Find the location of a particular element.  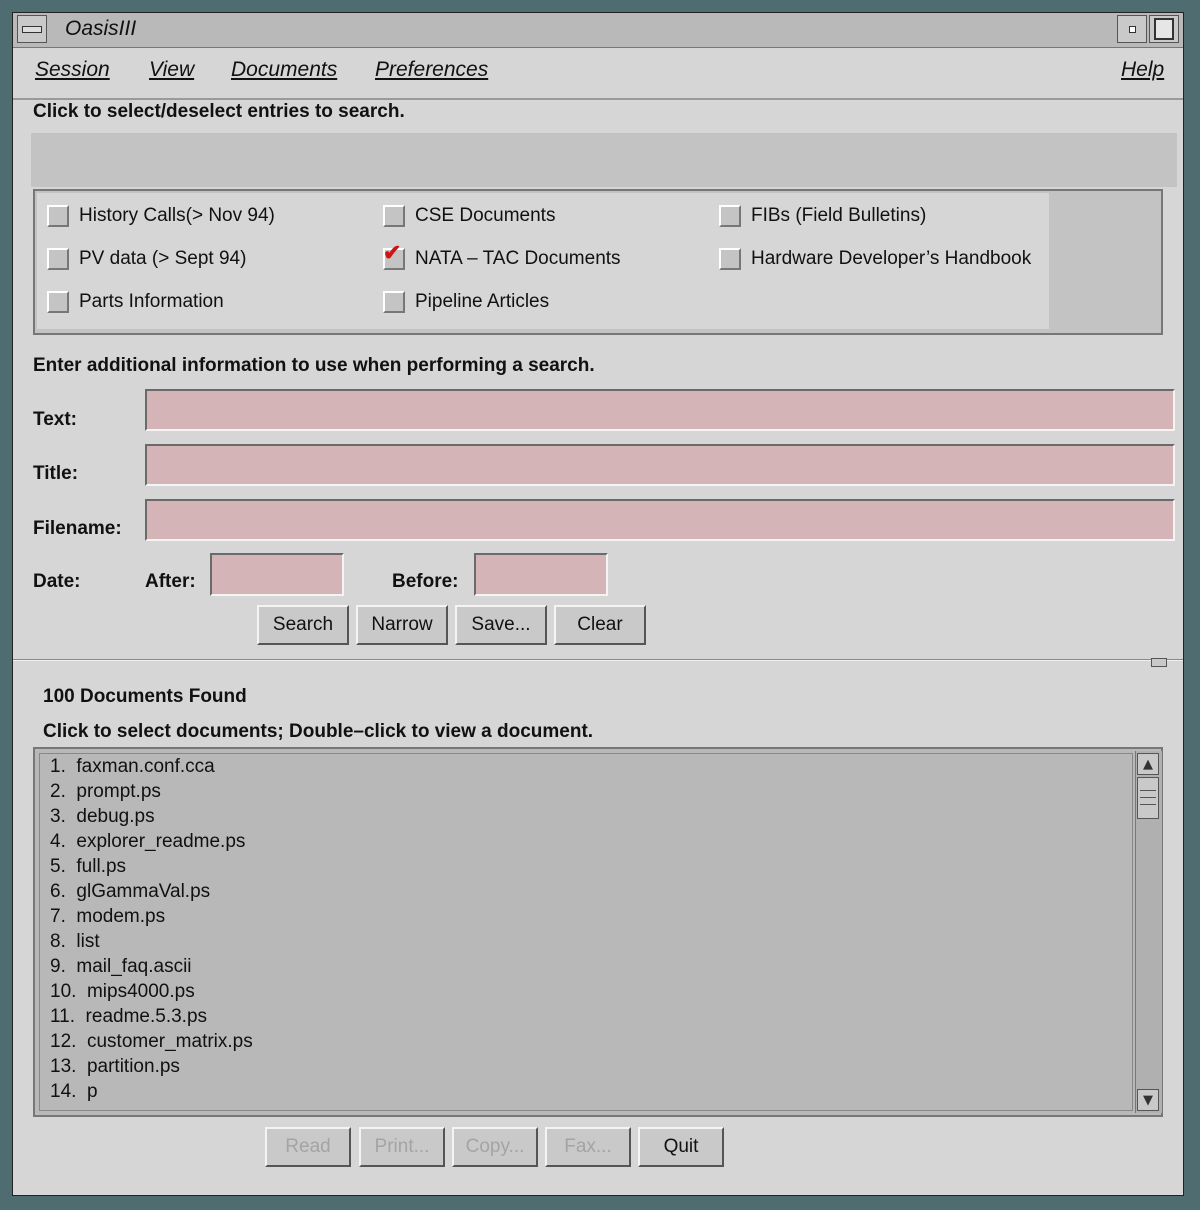

window-menu-button is located at coordinates (32, 29).